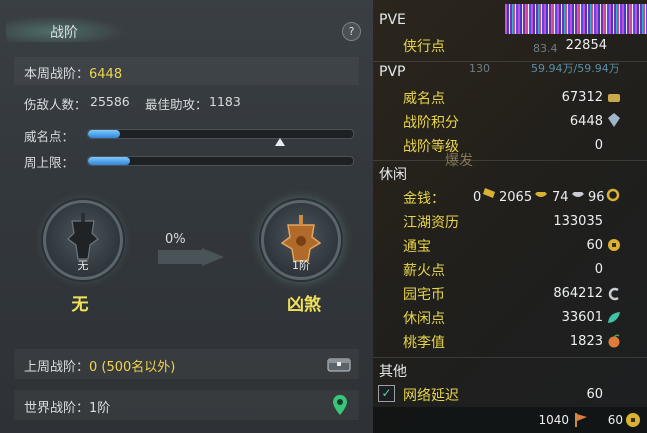 The height and width of the screenshot is (433, 647). What do you see at coordinates (582, 97) in the screenshot?
I see `weiming-points-value: 67312` at bounding box center [582, 97].